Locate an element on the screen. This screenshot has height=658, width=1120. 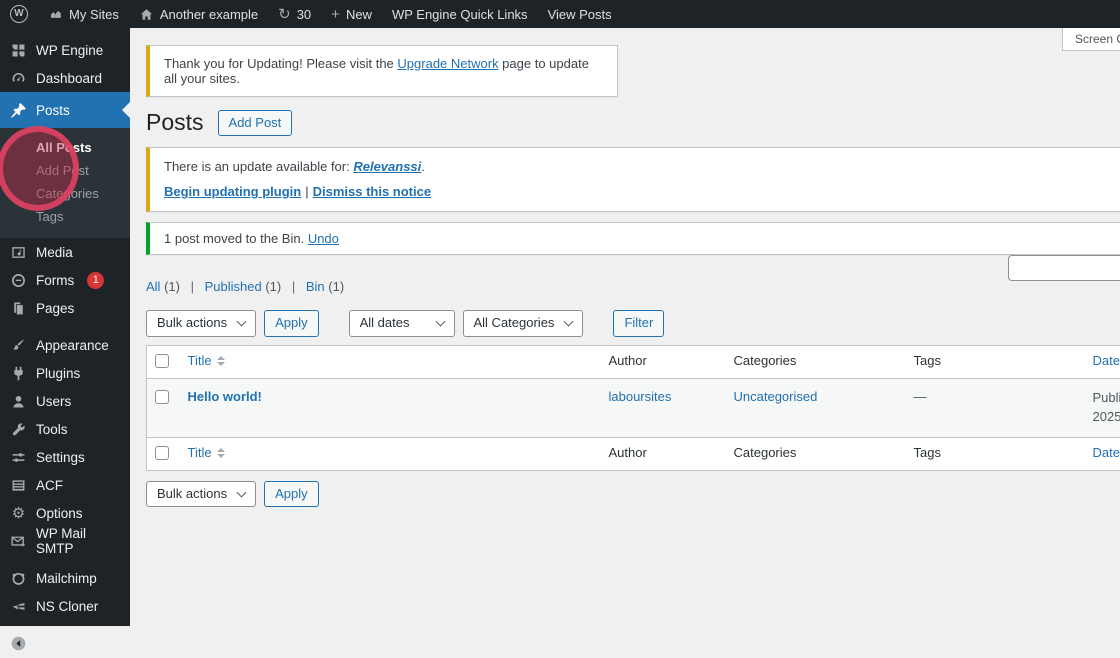
sliders-icon is located at coordinates (18, 457).